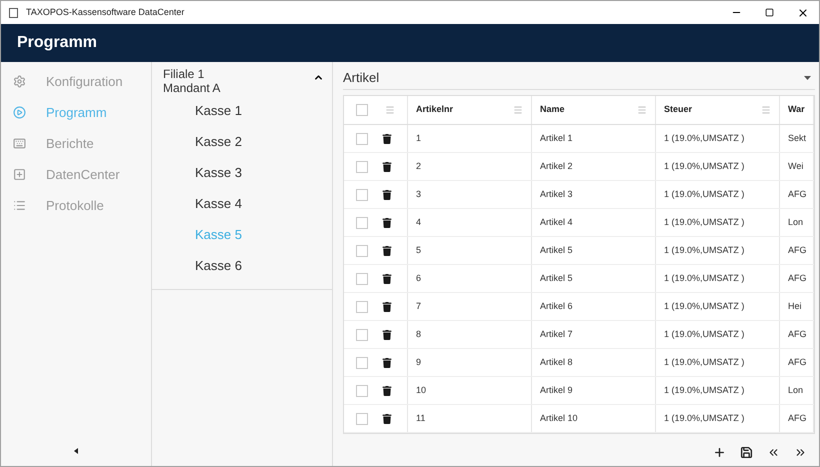  Describe the element at coordinates (678, 110) in the screenshot. I see `column-header: Steuer` at that location.